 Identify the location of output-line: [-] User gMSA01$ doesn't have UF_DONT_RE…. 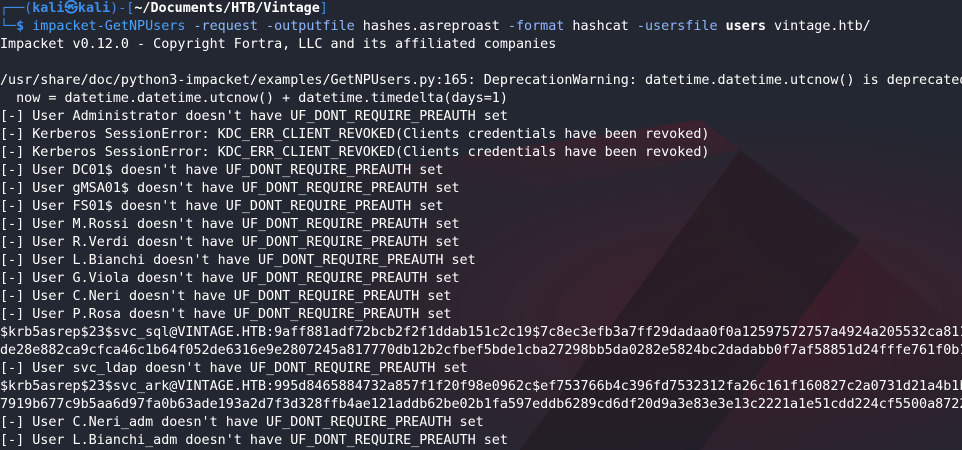
(230, 188).